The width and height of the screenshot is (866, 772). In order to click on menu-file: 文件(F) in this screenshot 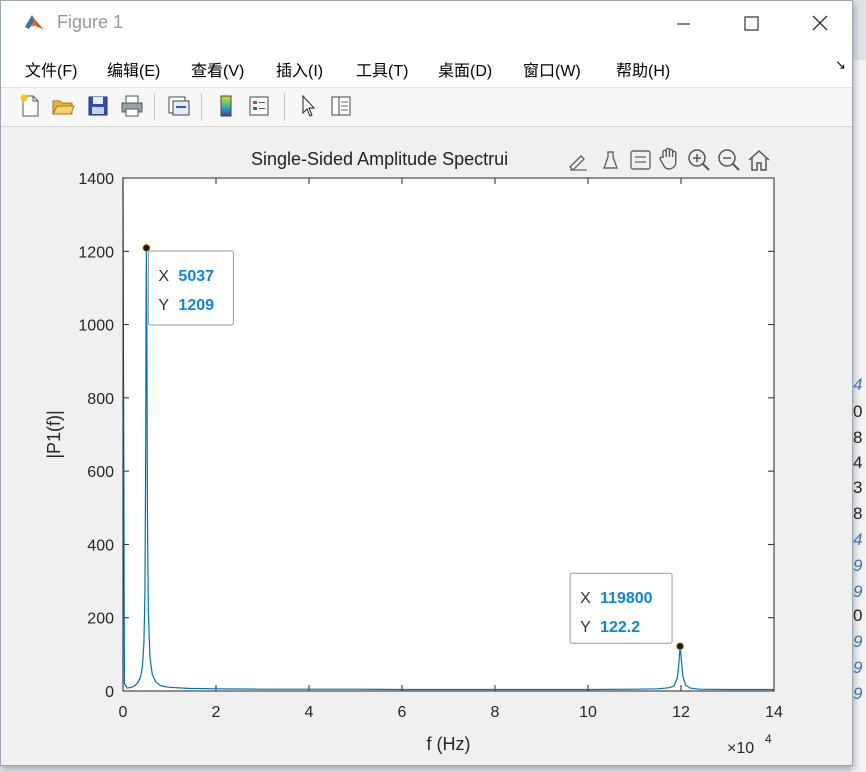, I will do `click(51, 69)`.